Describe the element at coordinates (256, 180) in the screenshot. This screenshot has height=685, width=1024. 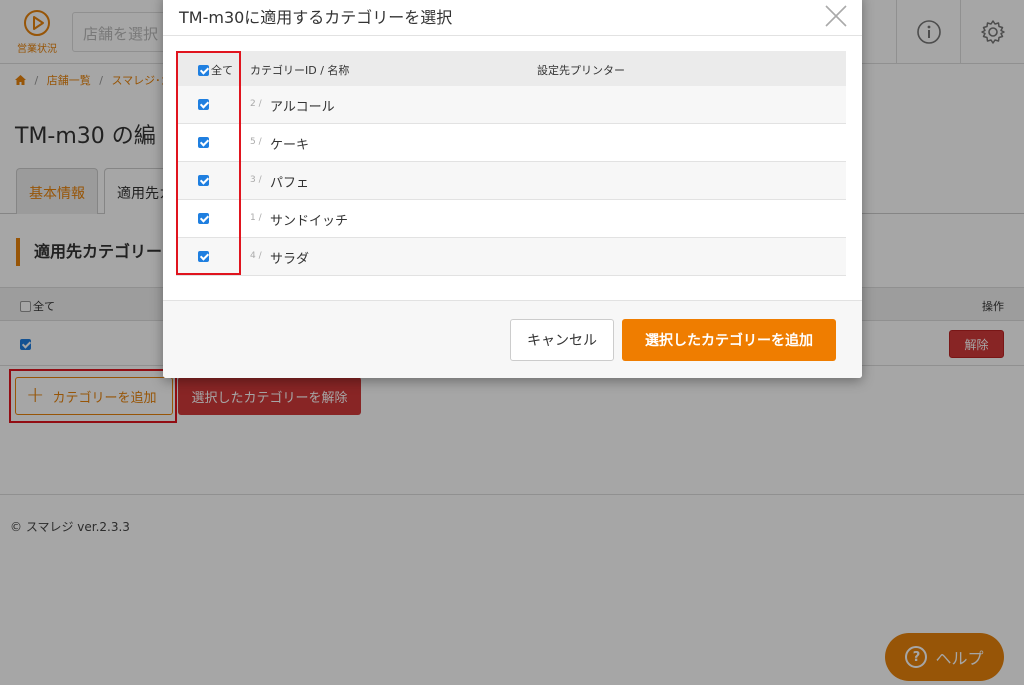
I see `category-id: 3 /` at that location.